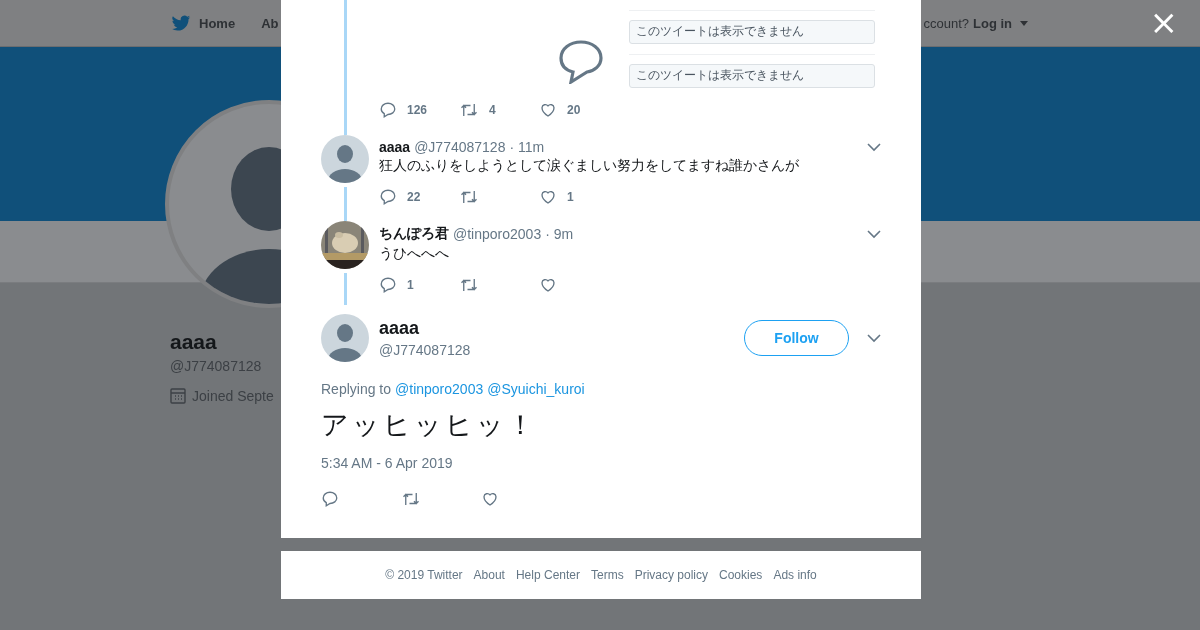 This screenshot has height=630, width=1200. What do you see at coordinates (1024, 23) in the screenshot?
I see `caret-icon` at bounding box center [1024, 23].